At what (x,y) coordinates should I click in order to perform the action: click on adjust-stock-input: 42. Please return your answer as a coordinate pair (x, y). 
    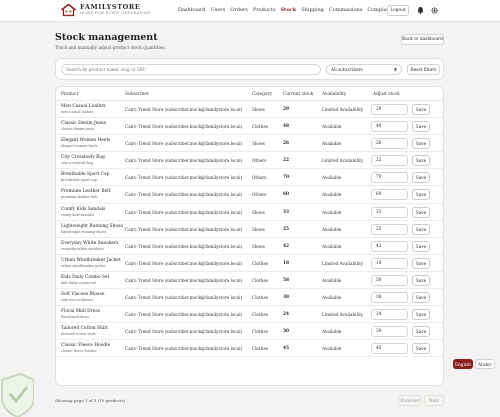
    Looking at the image, I should click on (389, 246).